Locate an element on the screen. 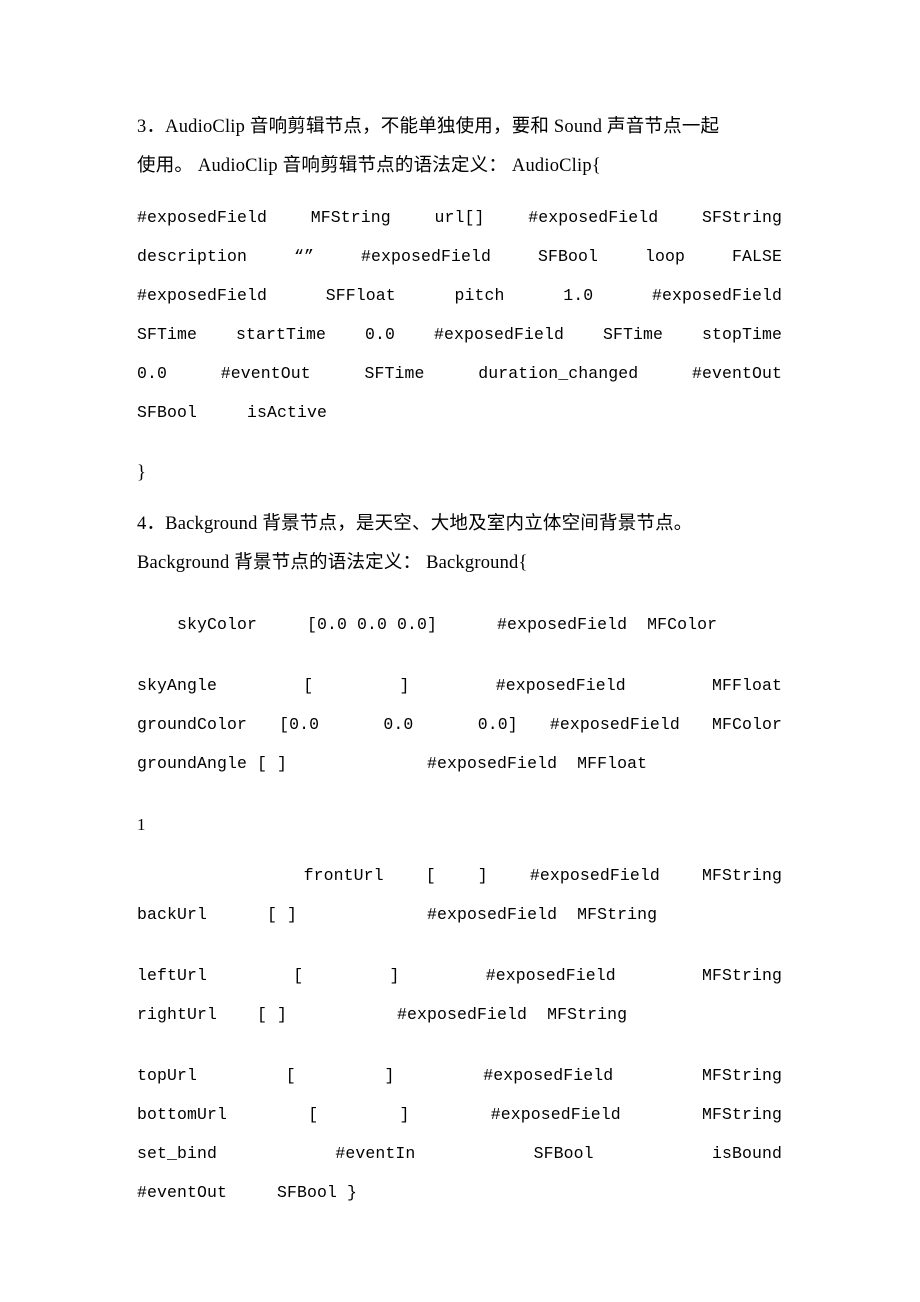 This screenshot has width=920, height=1302. code-token: set_bind is located at coordinates (177, 1153).